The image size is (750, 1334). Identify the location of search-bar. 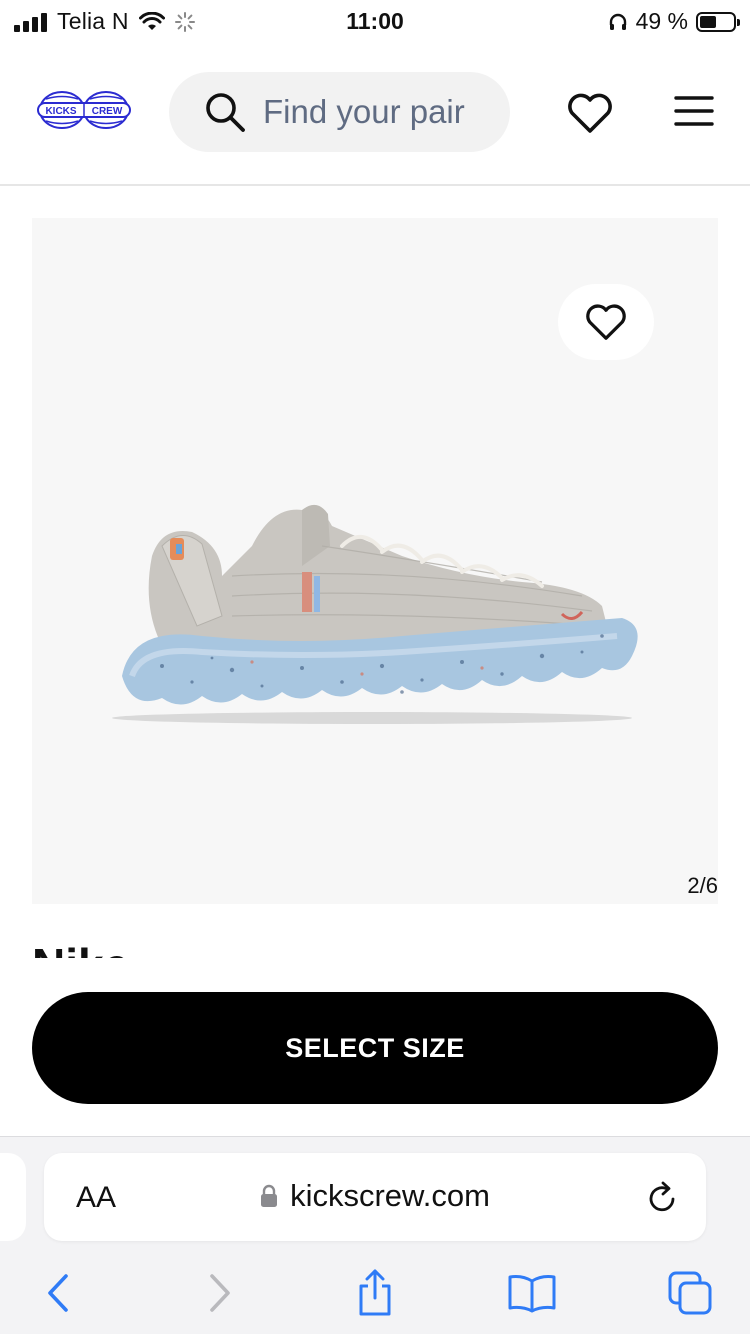
(339, 112).